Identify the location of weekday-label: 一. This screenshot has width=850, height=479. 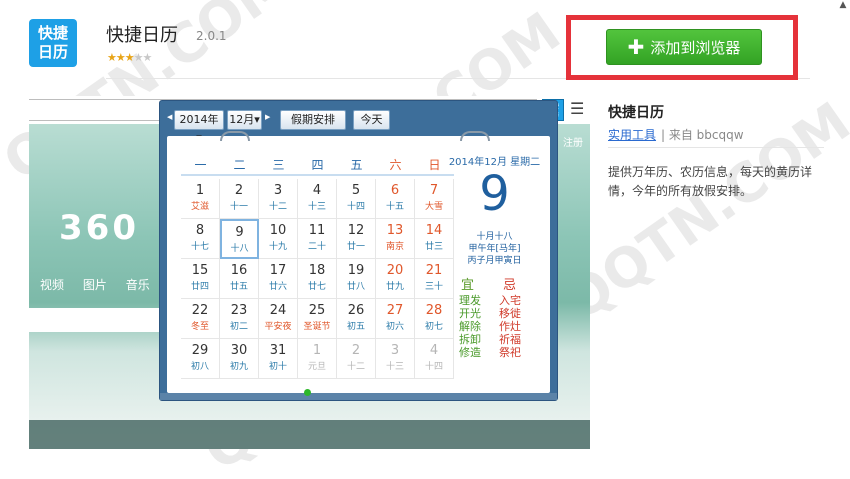
(200, 165).